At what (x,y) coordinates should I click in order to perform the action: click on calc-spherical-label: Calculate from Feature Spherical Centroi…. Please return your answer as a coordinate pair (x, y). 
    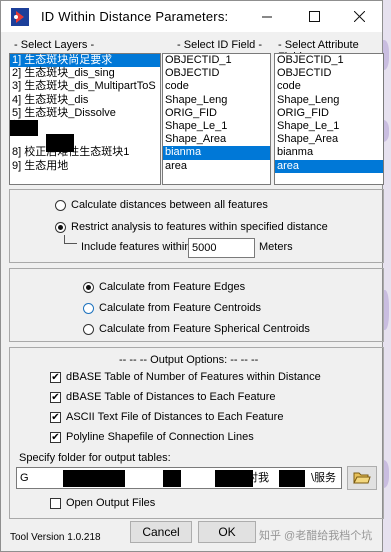
    Looking at the image, I should click on (204, 329).